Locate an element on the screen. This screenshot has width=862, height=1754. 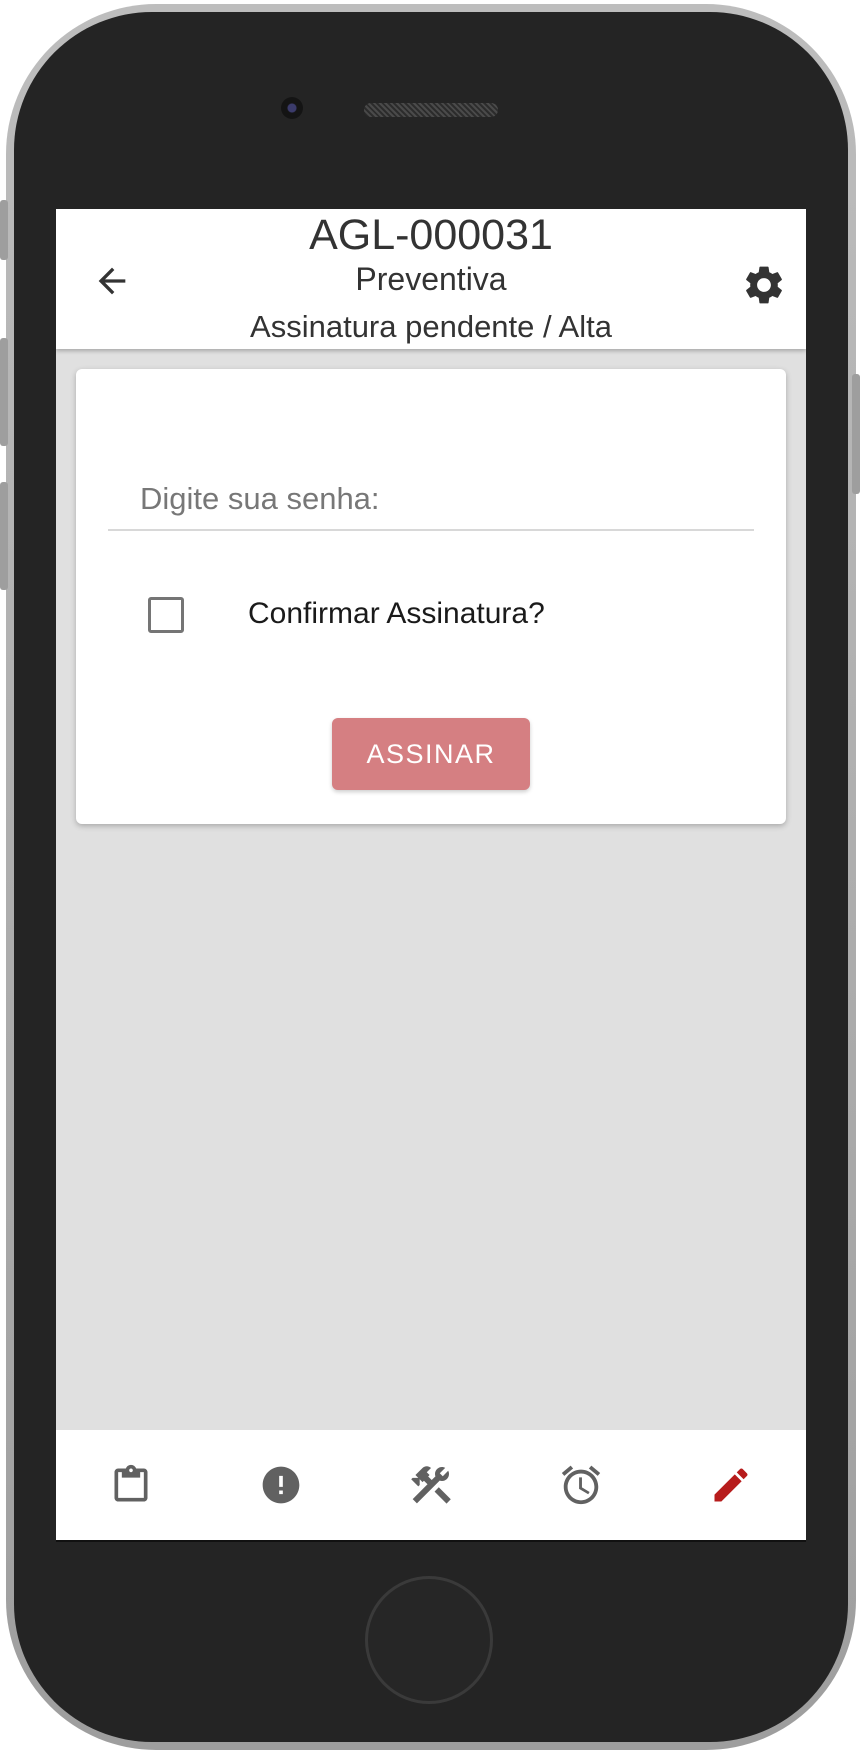
nav-item-alarm is located at coordinates (581, 1485).